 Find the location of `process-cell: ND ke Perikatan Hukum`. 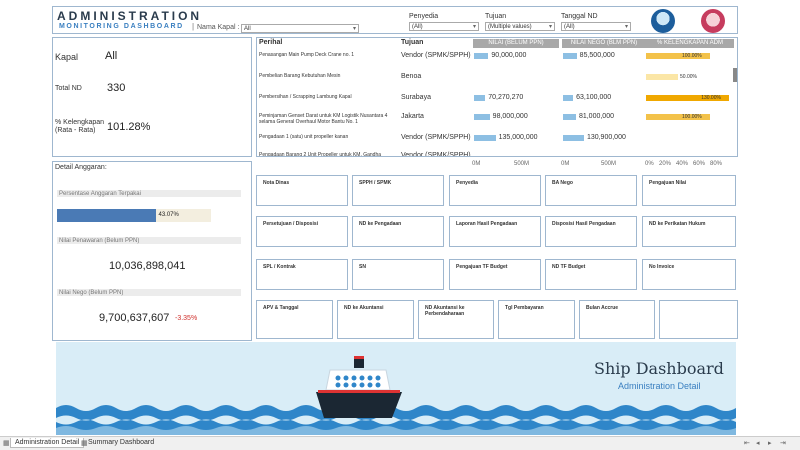

process-cell: ND ke Perikatan Hukum is located at coordinates (689, 231).